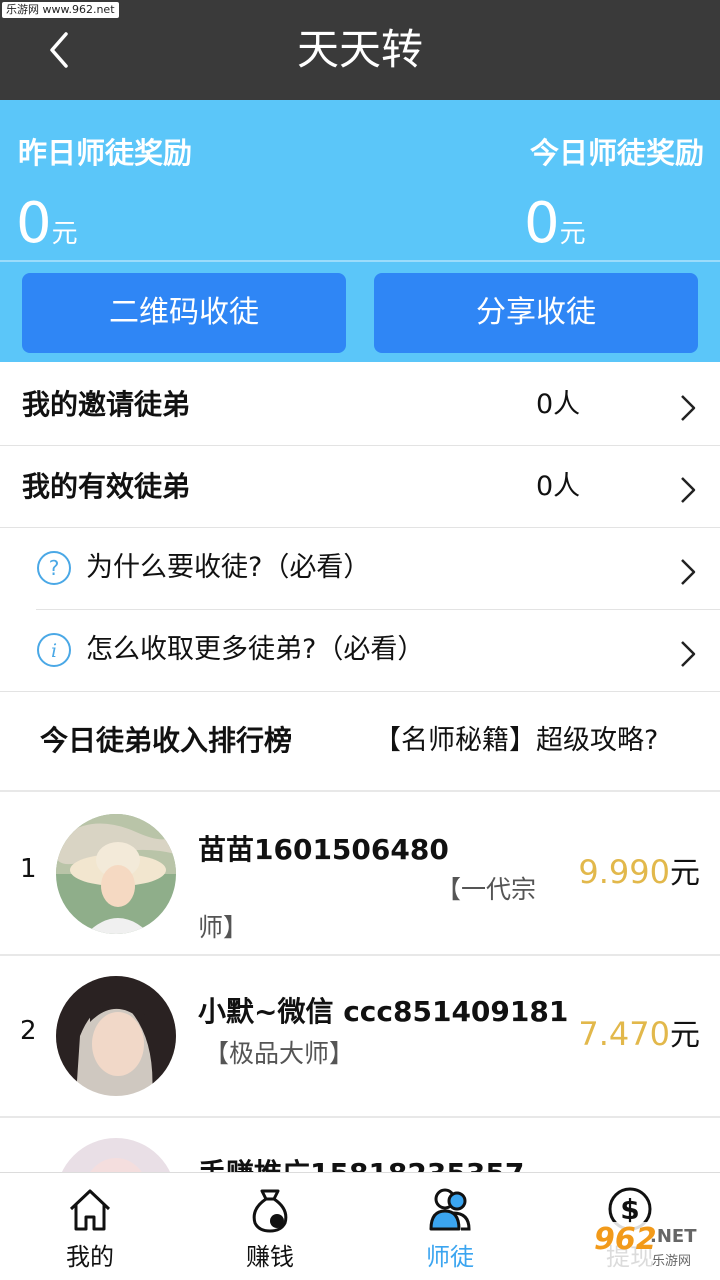 The width and height of the screenshot is (720, 1280). What do you see at coordinates (360, 875) in the screenshot?
I see `leaderboard-entry: 1 苗苗1601506480 【一代宗 师】 9.990元` at bounding box center [360, 875].